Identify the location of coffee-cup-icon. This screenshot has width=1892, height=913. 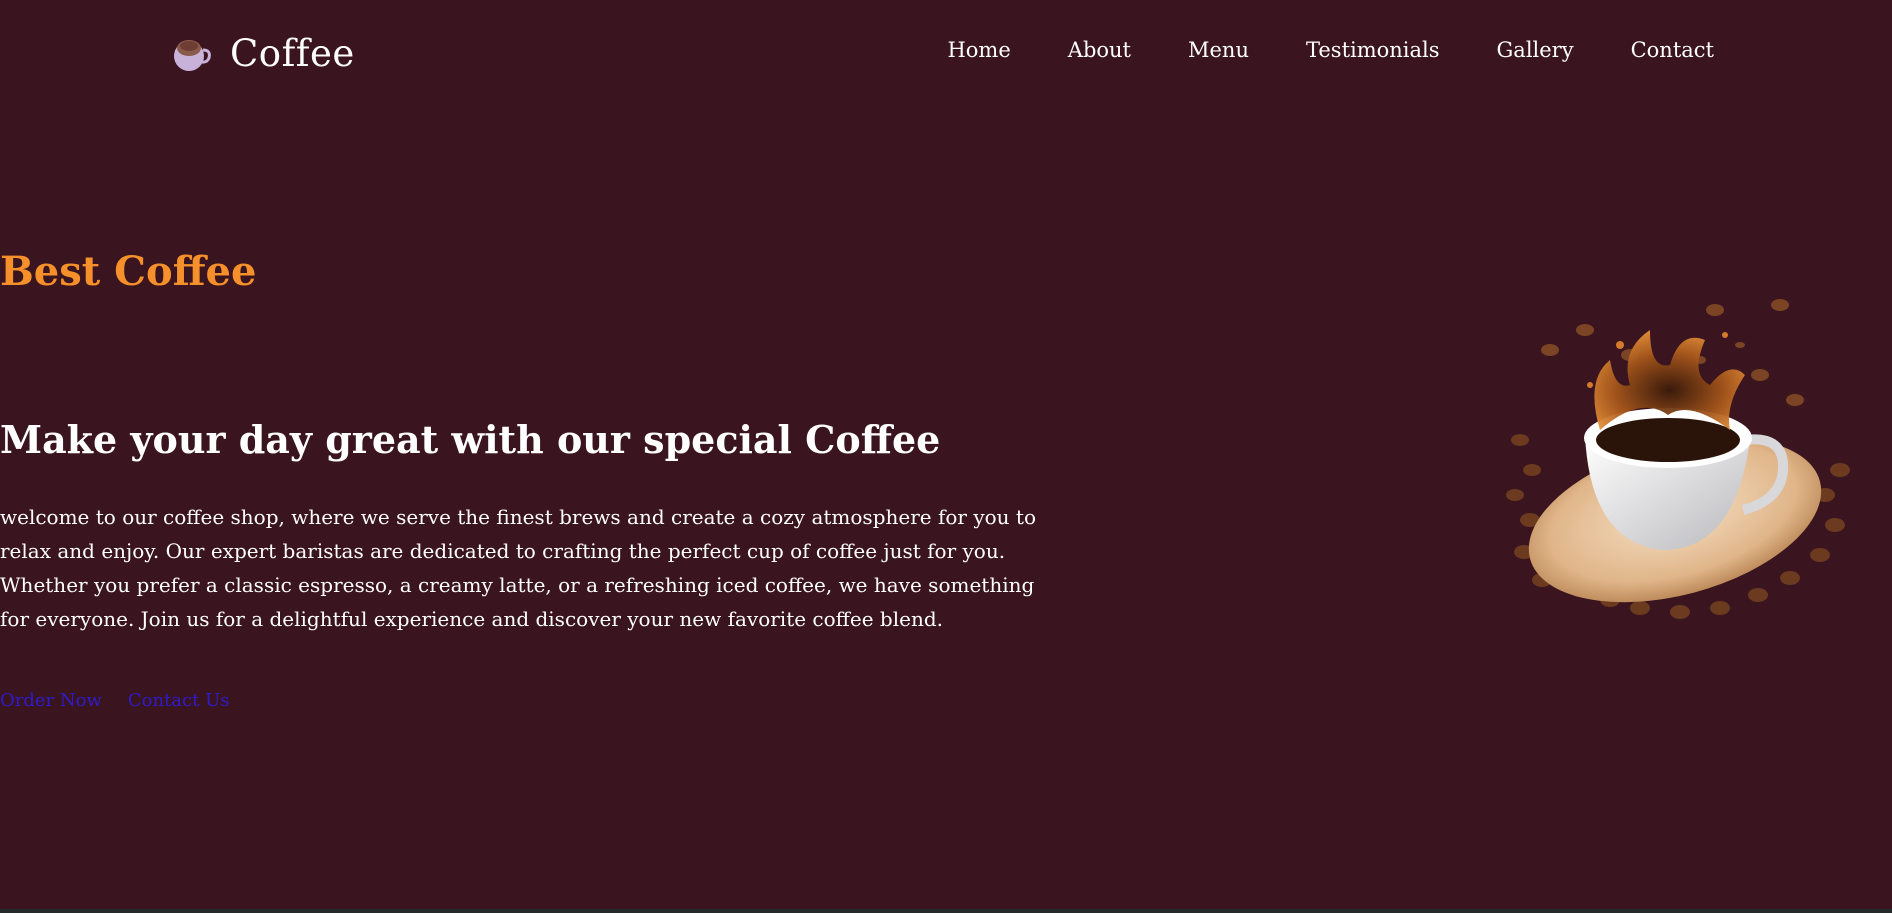
(192, 55).